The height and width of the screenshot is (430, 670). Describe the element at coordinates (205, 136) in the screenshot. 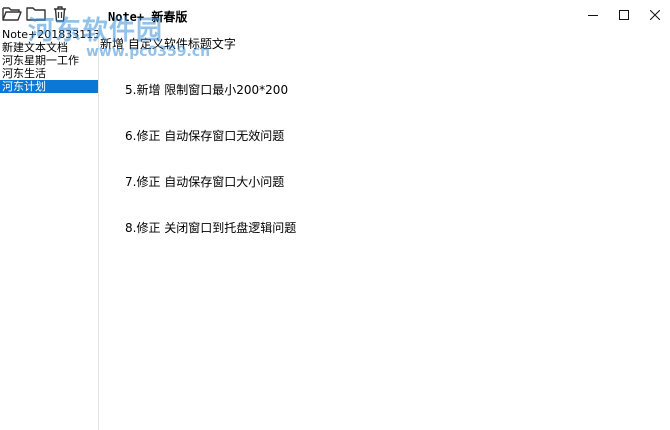

I see `note-line: 6.修正 自动保存窗口无效问题` at that location.